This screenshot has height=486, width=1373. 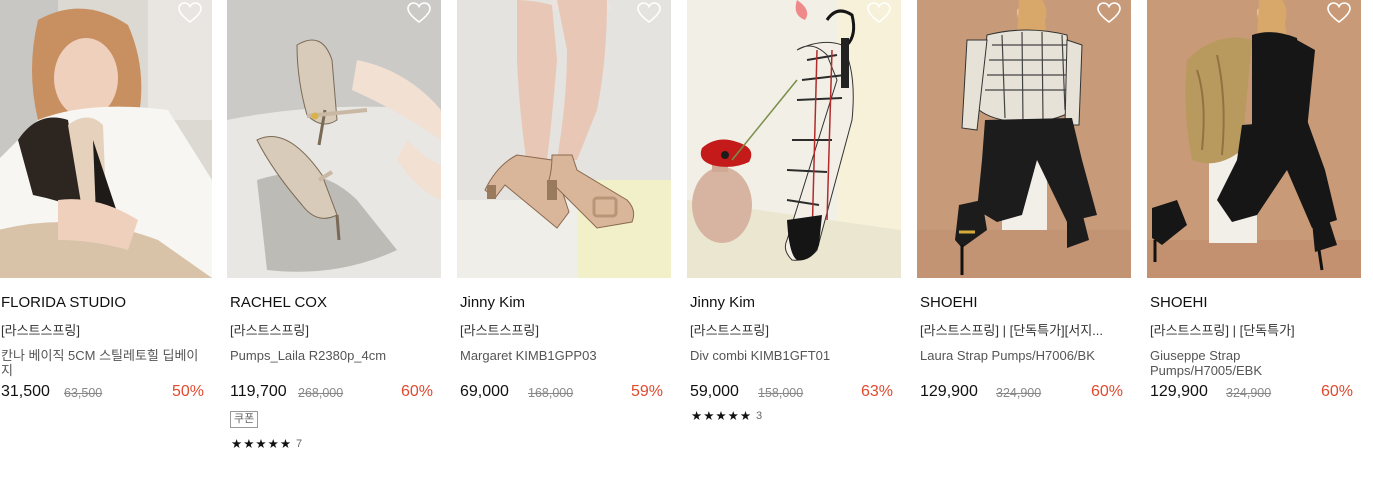 I want to click on beige-mary-jane-pumps-photo, so click(x=334, y=139).